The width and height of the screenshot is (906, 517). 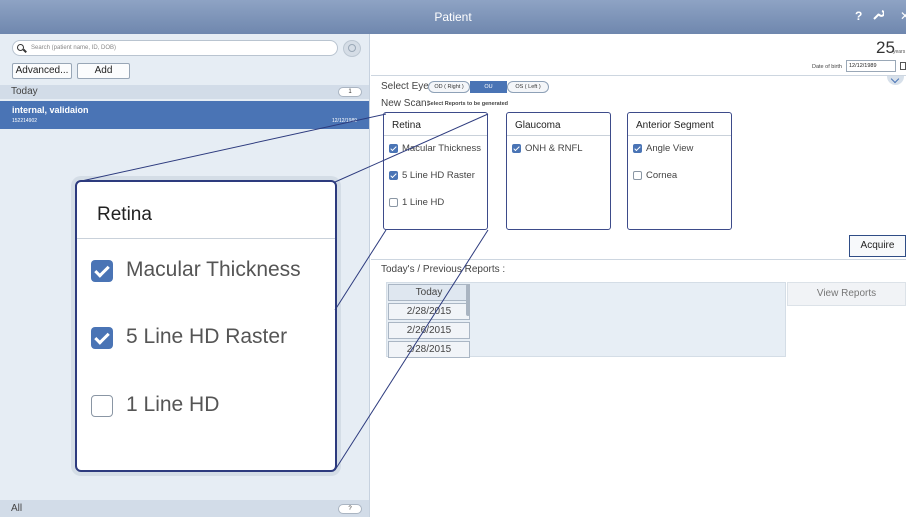 What do you see at coordinates (443, 269) in the screenshot?
I see `reports-label: Today's / Previous Reports :` at bounding box center [443, 269].